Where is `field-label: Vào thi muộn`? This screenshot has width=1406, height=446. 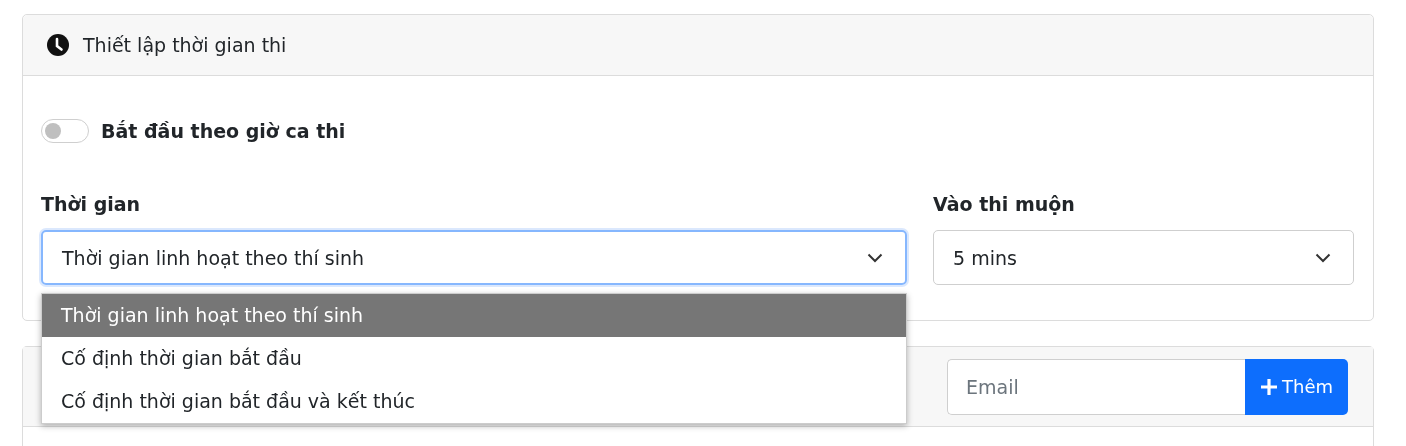 field-label: Vào thi muộn is located at coordinates (1004, 204).